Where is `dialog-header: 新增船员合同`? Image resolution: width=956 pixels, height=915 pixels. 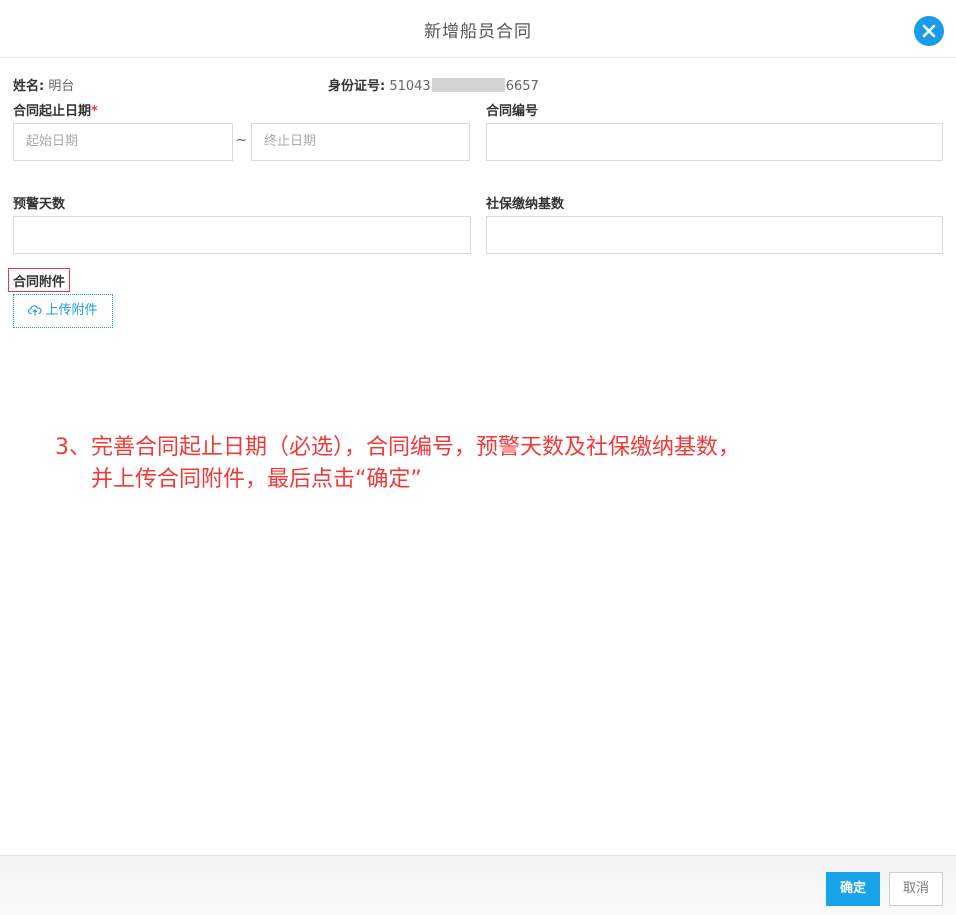
dialog-header: 新增船员合同 is located at coordinates (478, 29).